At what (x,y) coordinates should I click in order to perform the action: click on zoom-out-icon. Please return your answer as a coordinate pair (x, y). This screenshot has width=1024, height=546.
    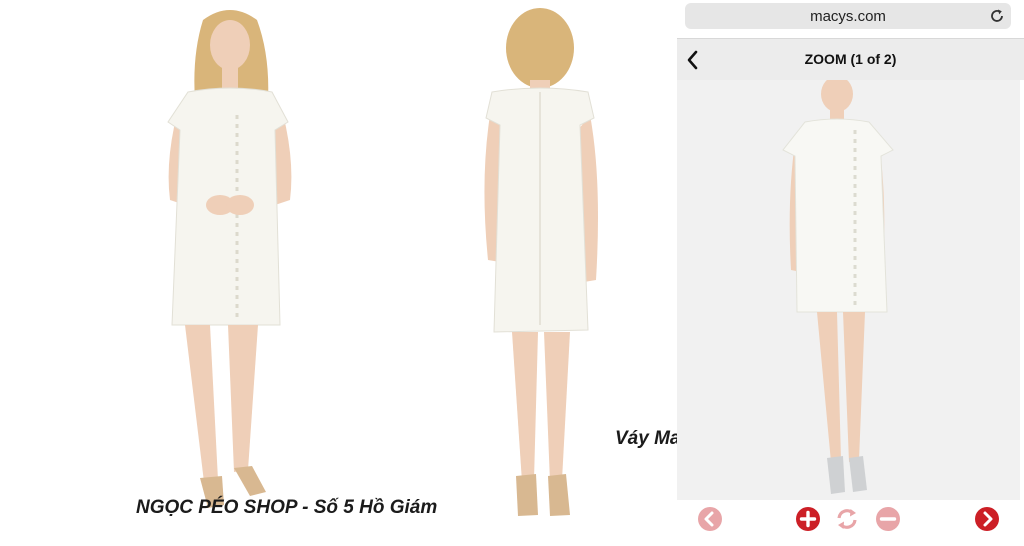
    Looking at the image, I should click on (888, 519).